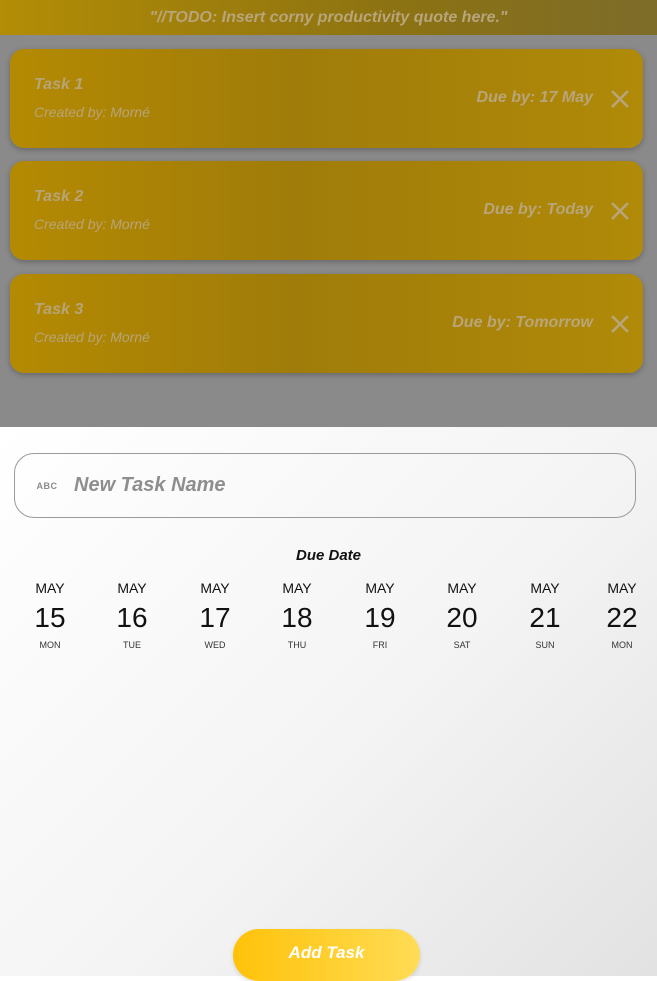  What do you see at coordinates (462, 645) in the screenshot?
I see `date-weekday: SAT` at bounding box center [462, 645].